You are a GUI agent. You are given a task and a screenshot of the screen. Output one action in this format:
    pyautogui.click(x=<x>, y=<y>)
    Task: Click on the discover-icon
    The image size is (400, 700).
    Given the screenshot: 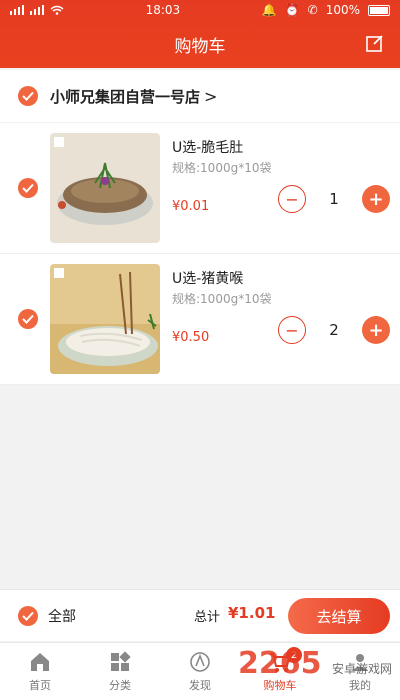 What is the action you would take?
    pyautogui.click(x=200, y=662)
    